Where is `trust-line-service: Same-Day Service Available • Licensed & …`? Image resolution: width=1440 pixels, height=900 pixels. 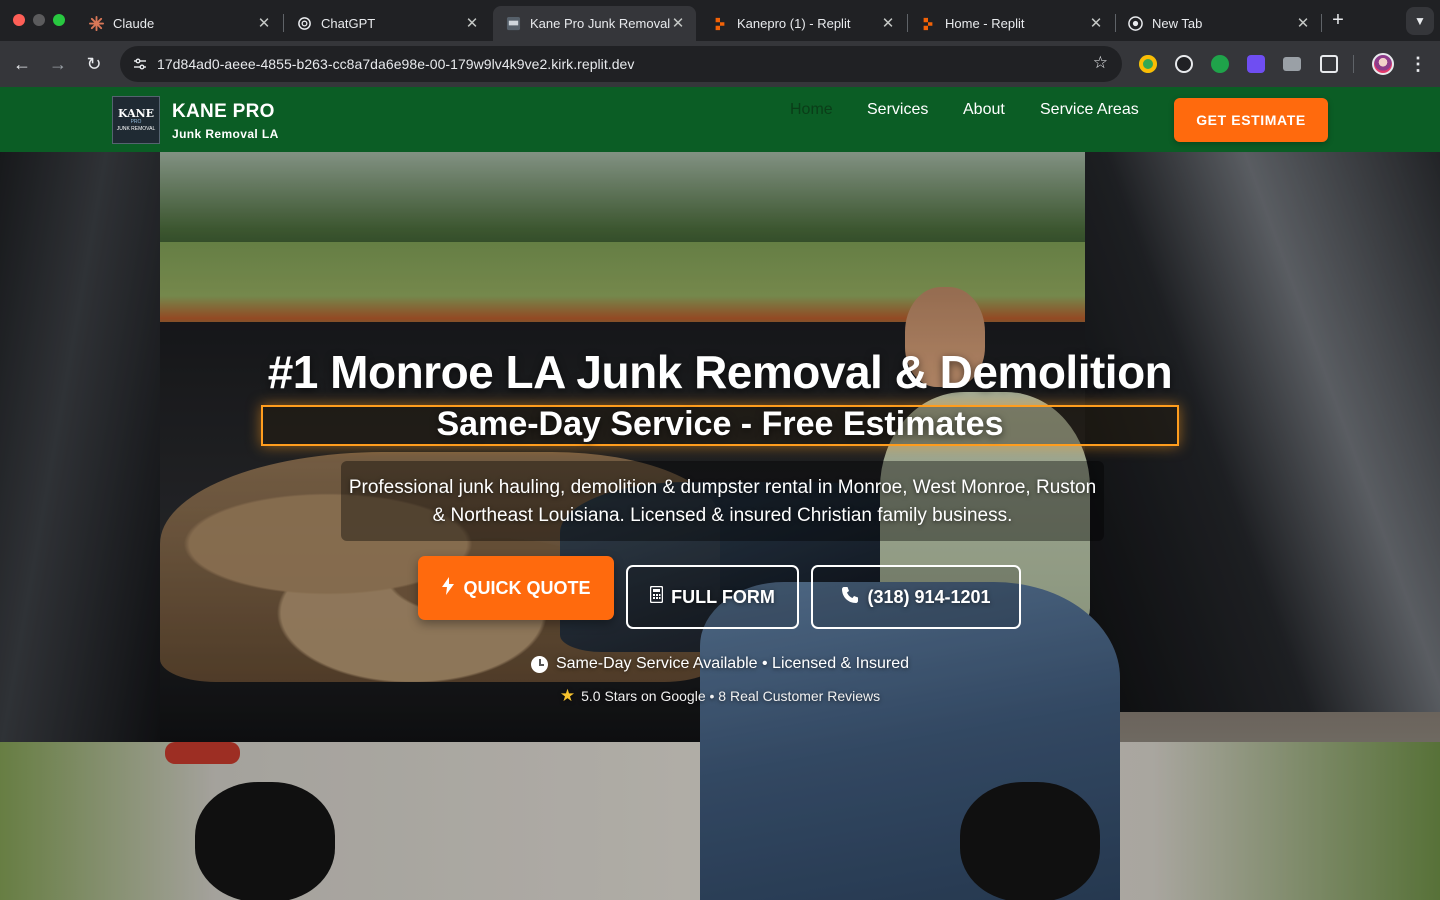 trust-line-service: Same-Day Service Available • Licensed & … is located at coordinates (720, 664).